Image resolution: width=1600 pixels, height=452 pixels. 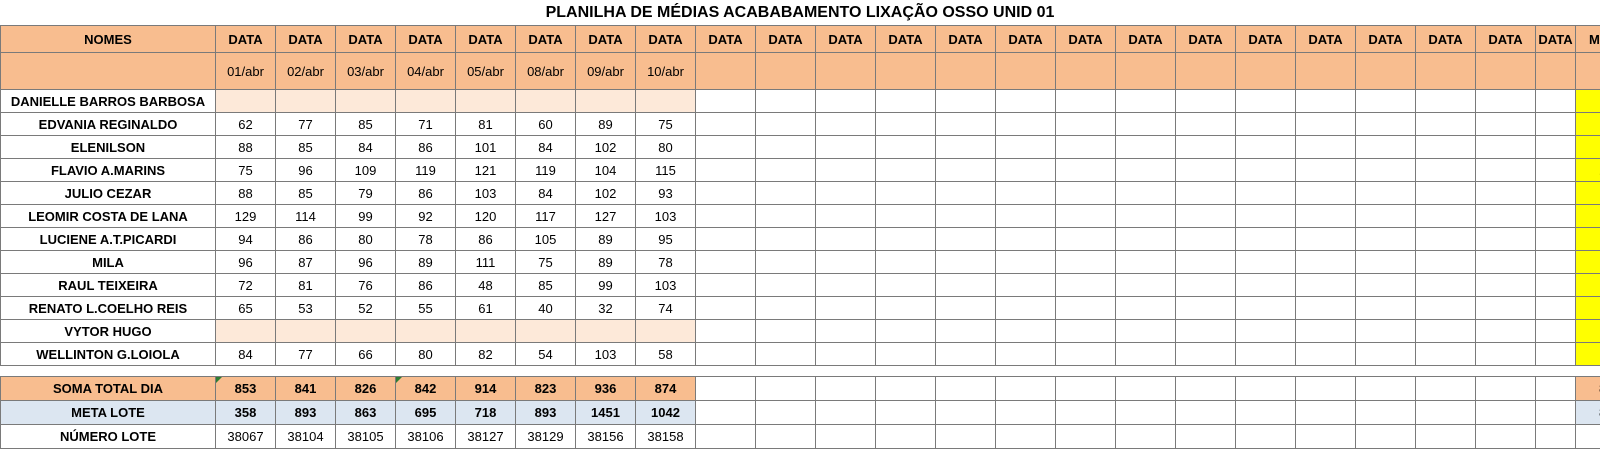 What do you see at coordinates (1587, 39) in the screenshot?
I see `average-header: MÉDIA` at bounding box center [1587, 39].